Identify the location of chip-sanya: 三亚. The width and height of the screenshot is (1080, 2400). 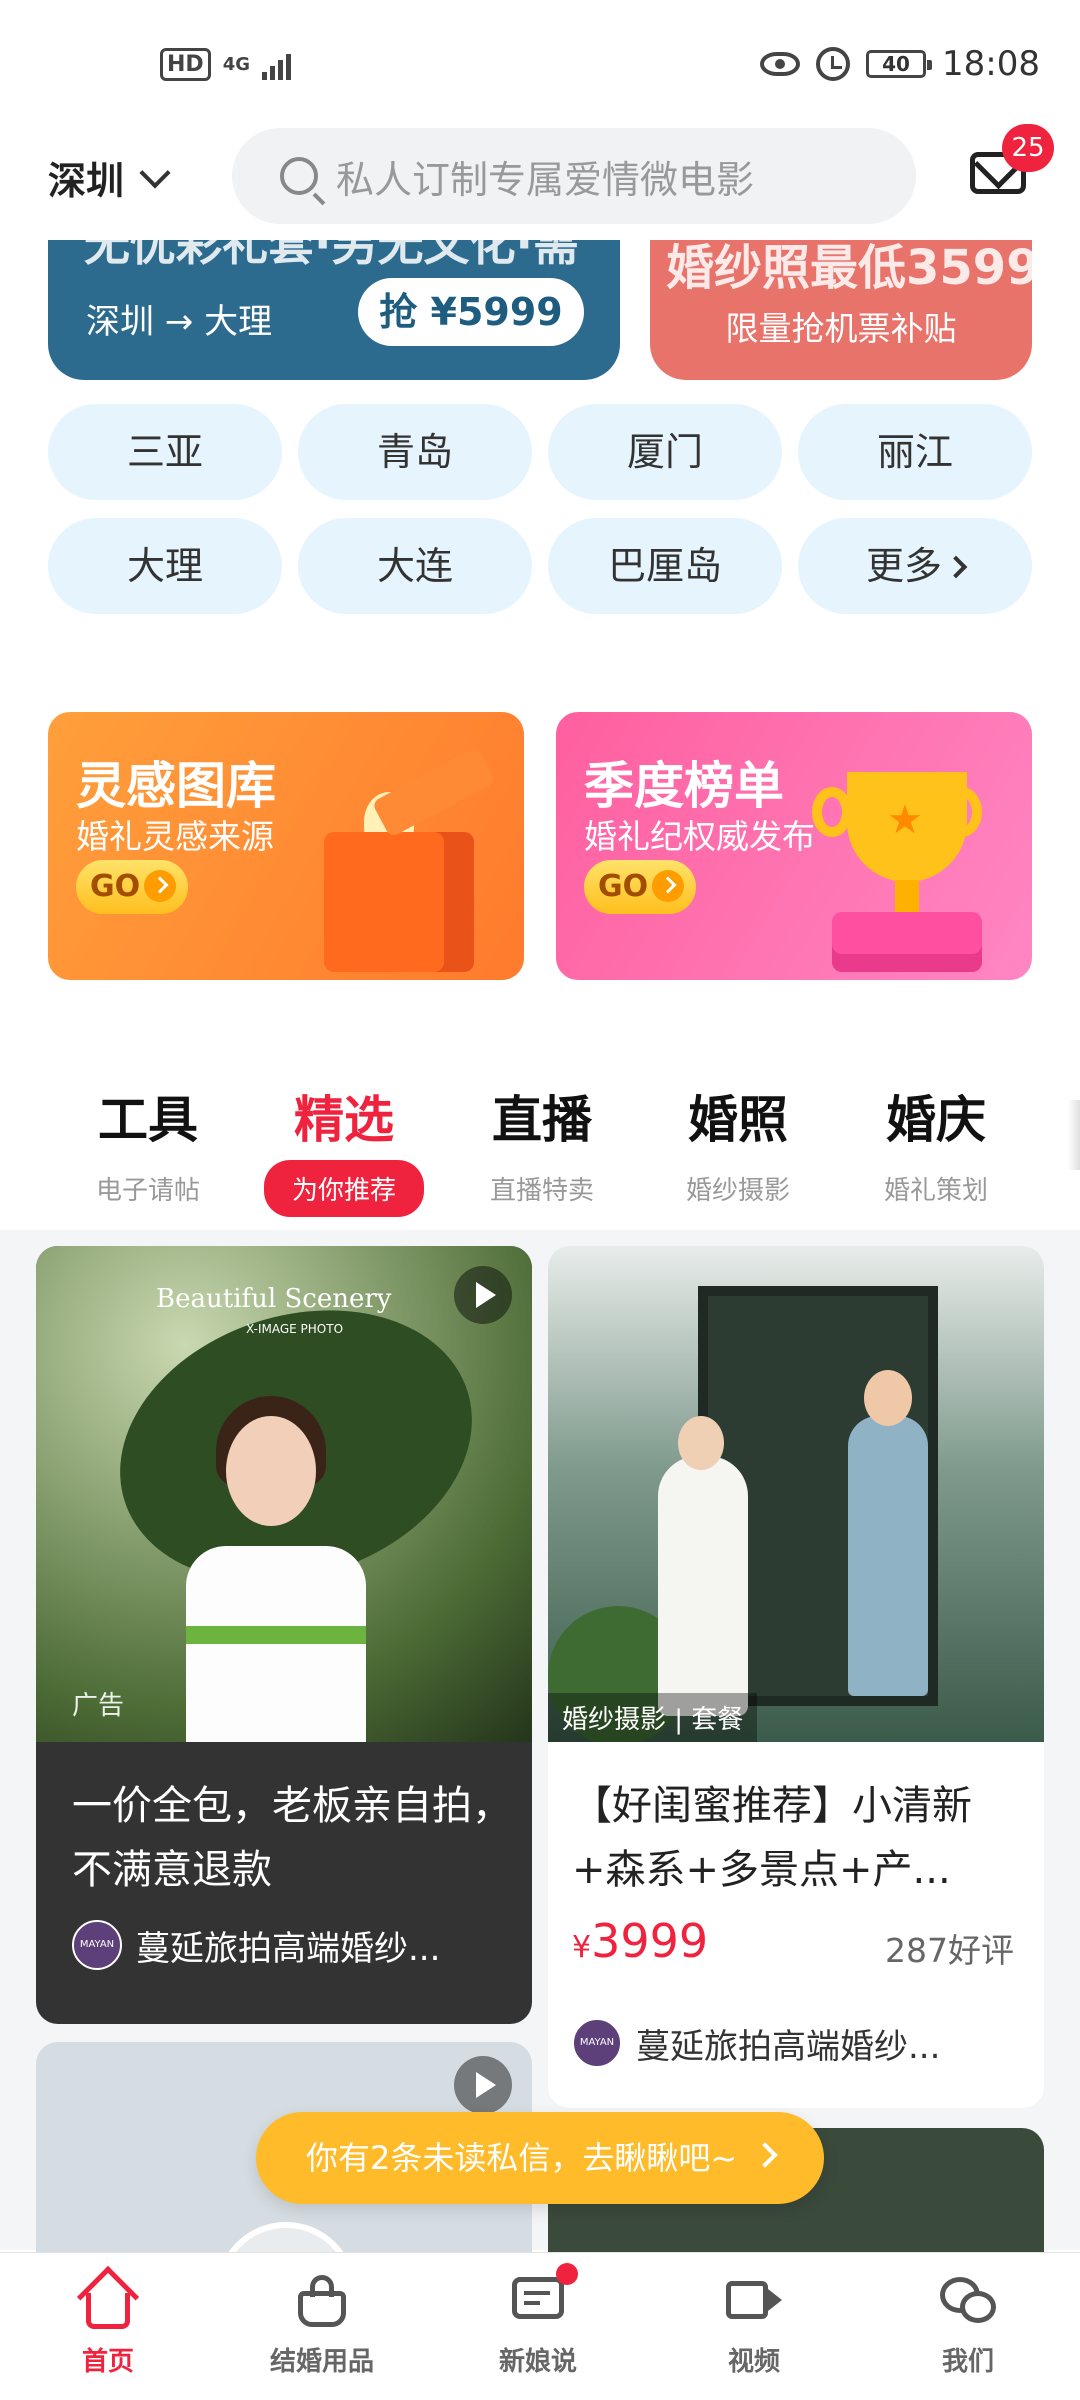
(165, 452).